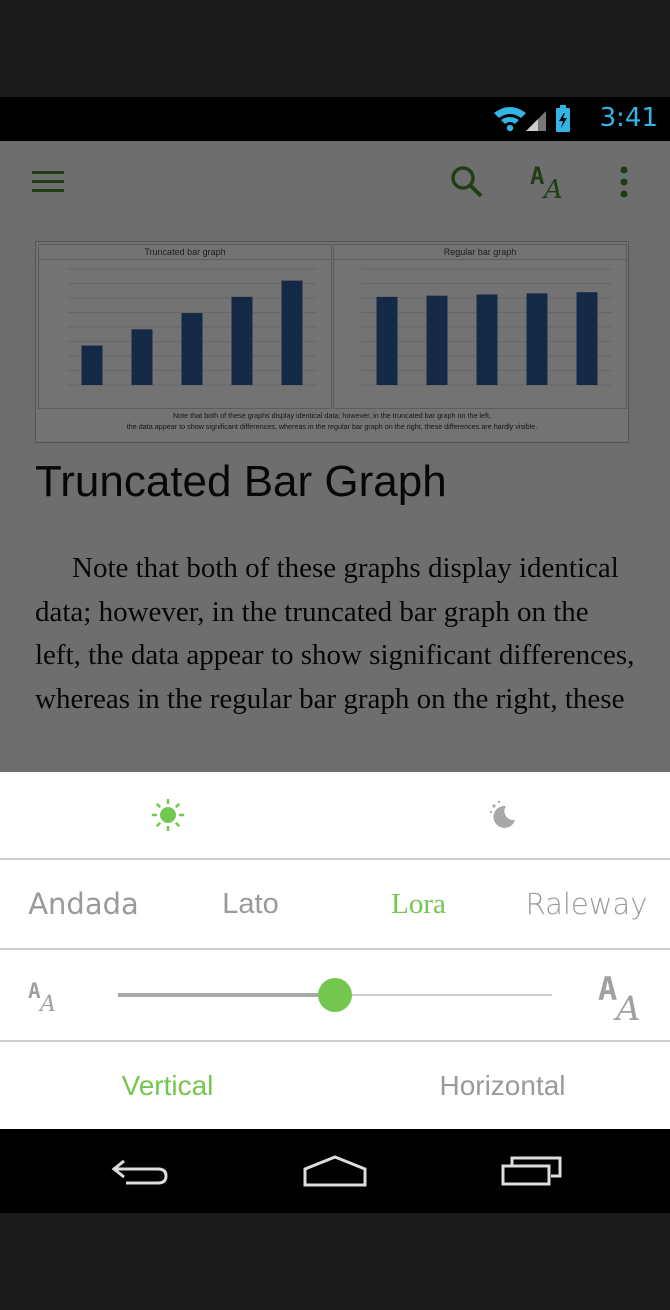 This screenshot has width=670, height=1310. I want to click on top-toolbar: A A, so click(335, 182).